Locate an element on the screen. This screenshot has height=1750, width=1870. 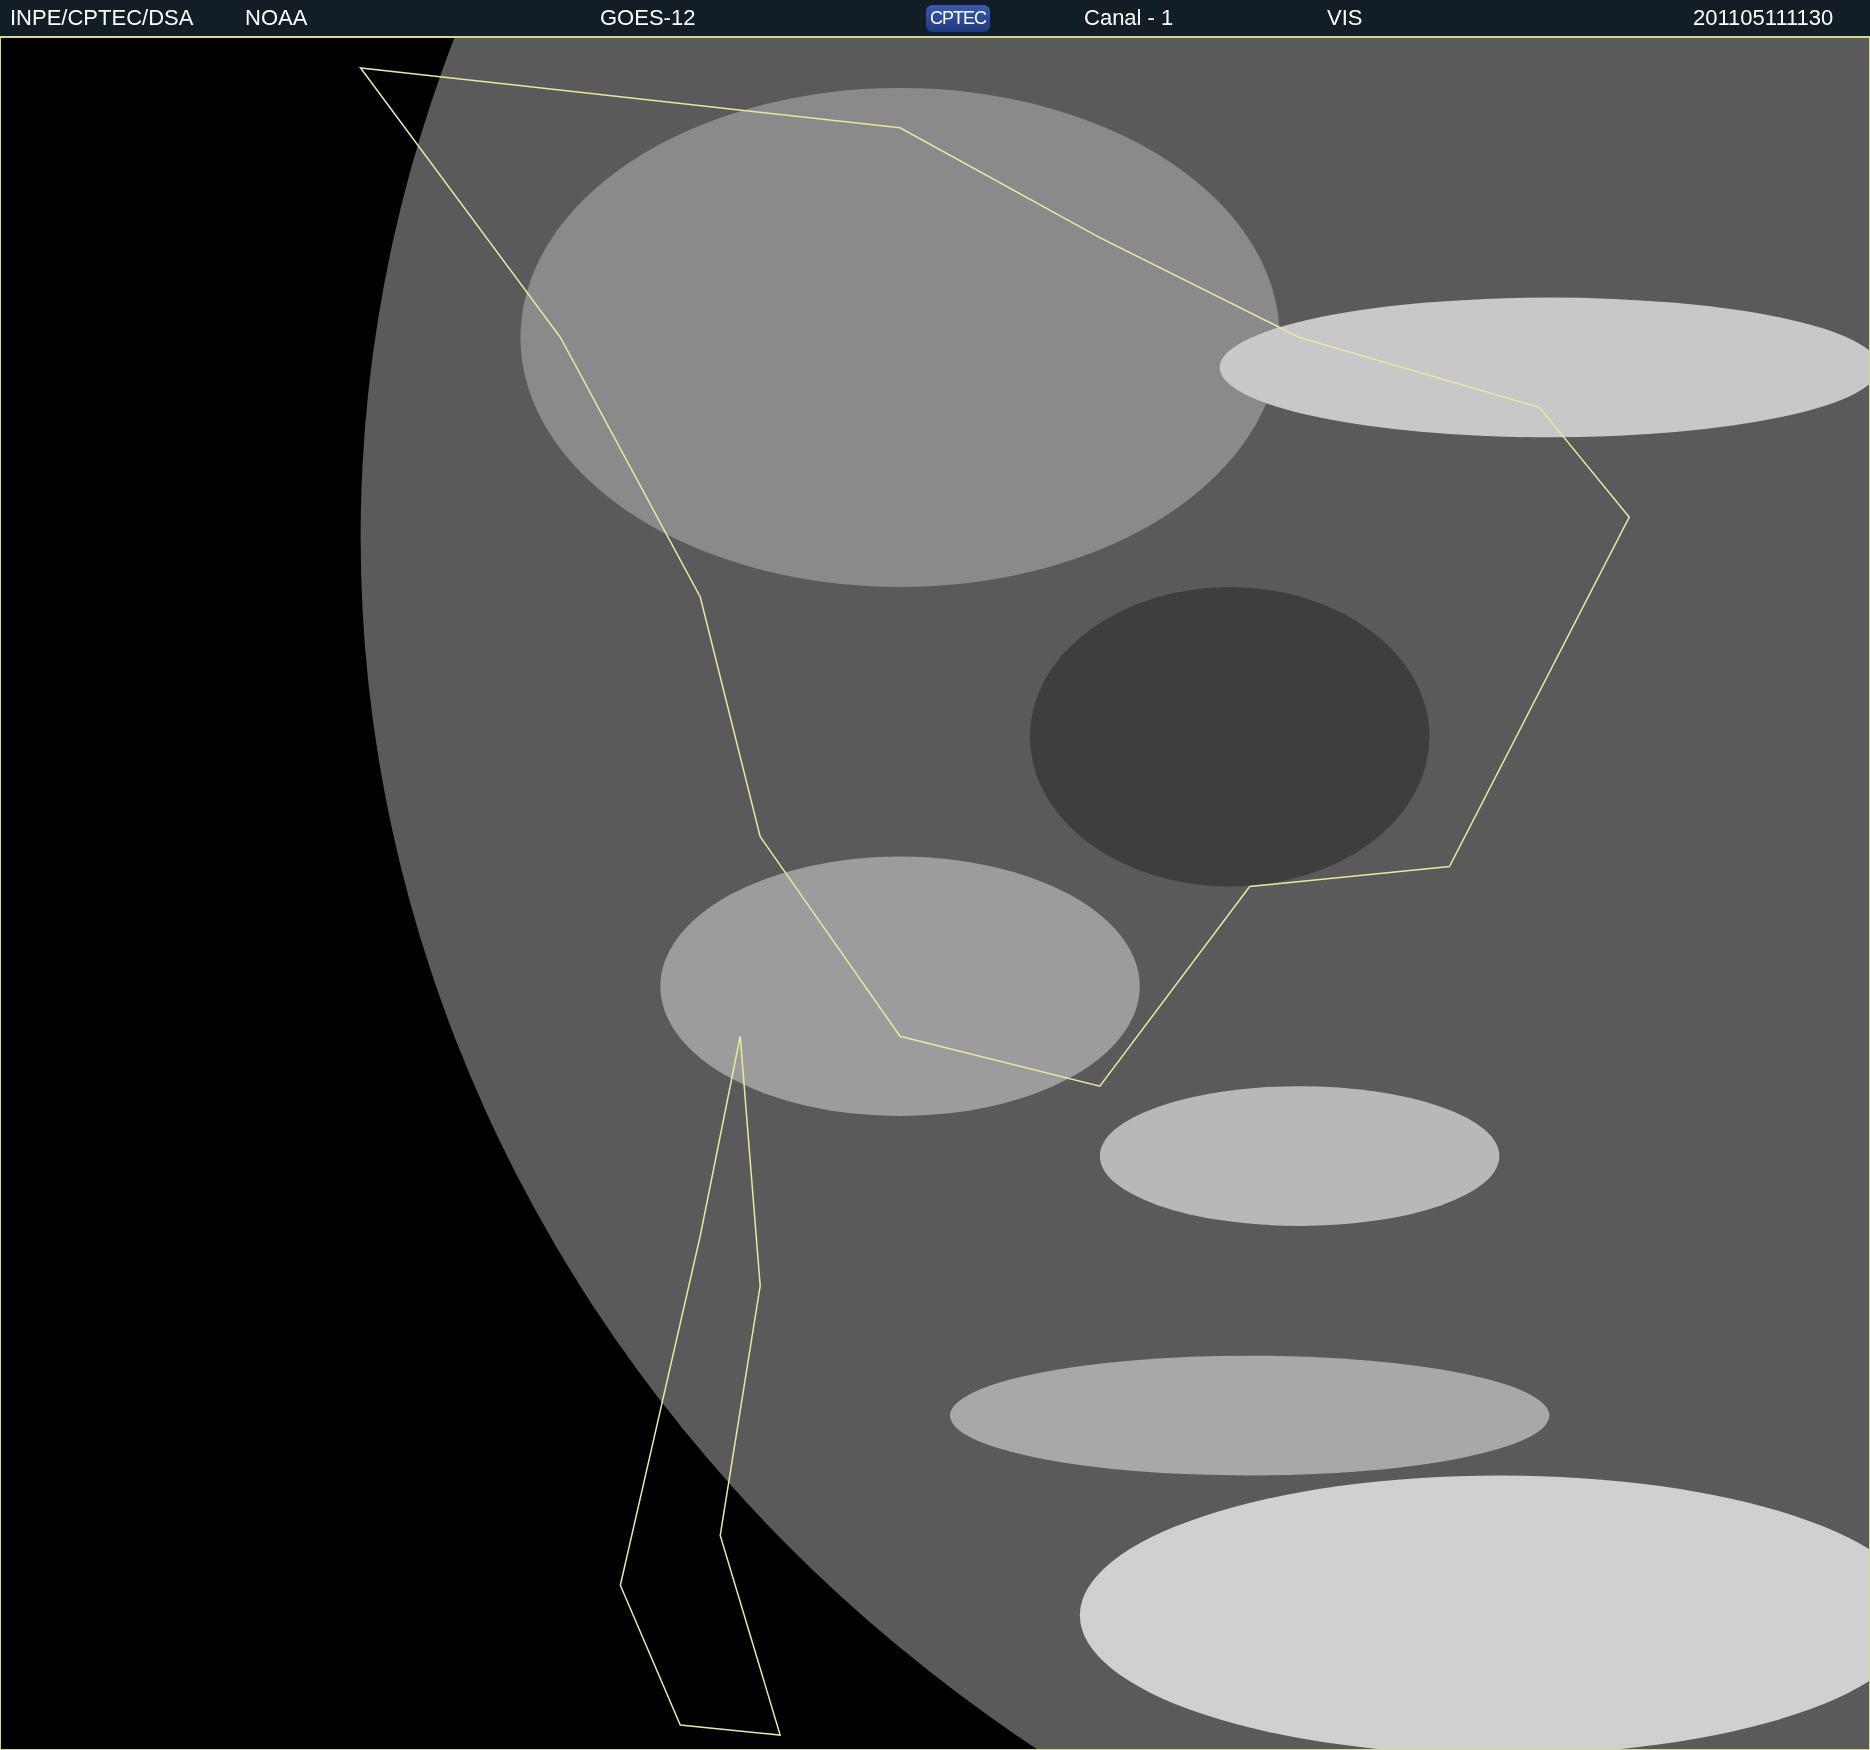
agency-label: NOAA is located at coordinates (277, 18).